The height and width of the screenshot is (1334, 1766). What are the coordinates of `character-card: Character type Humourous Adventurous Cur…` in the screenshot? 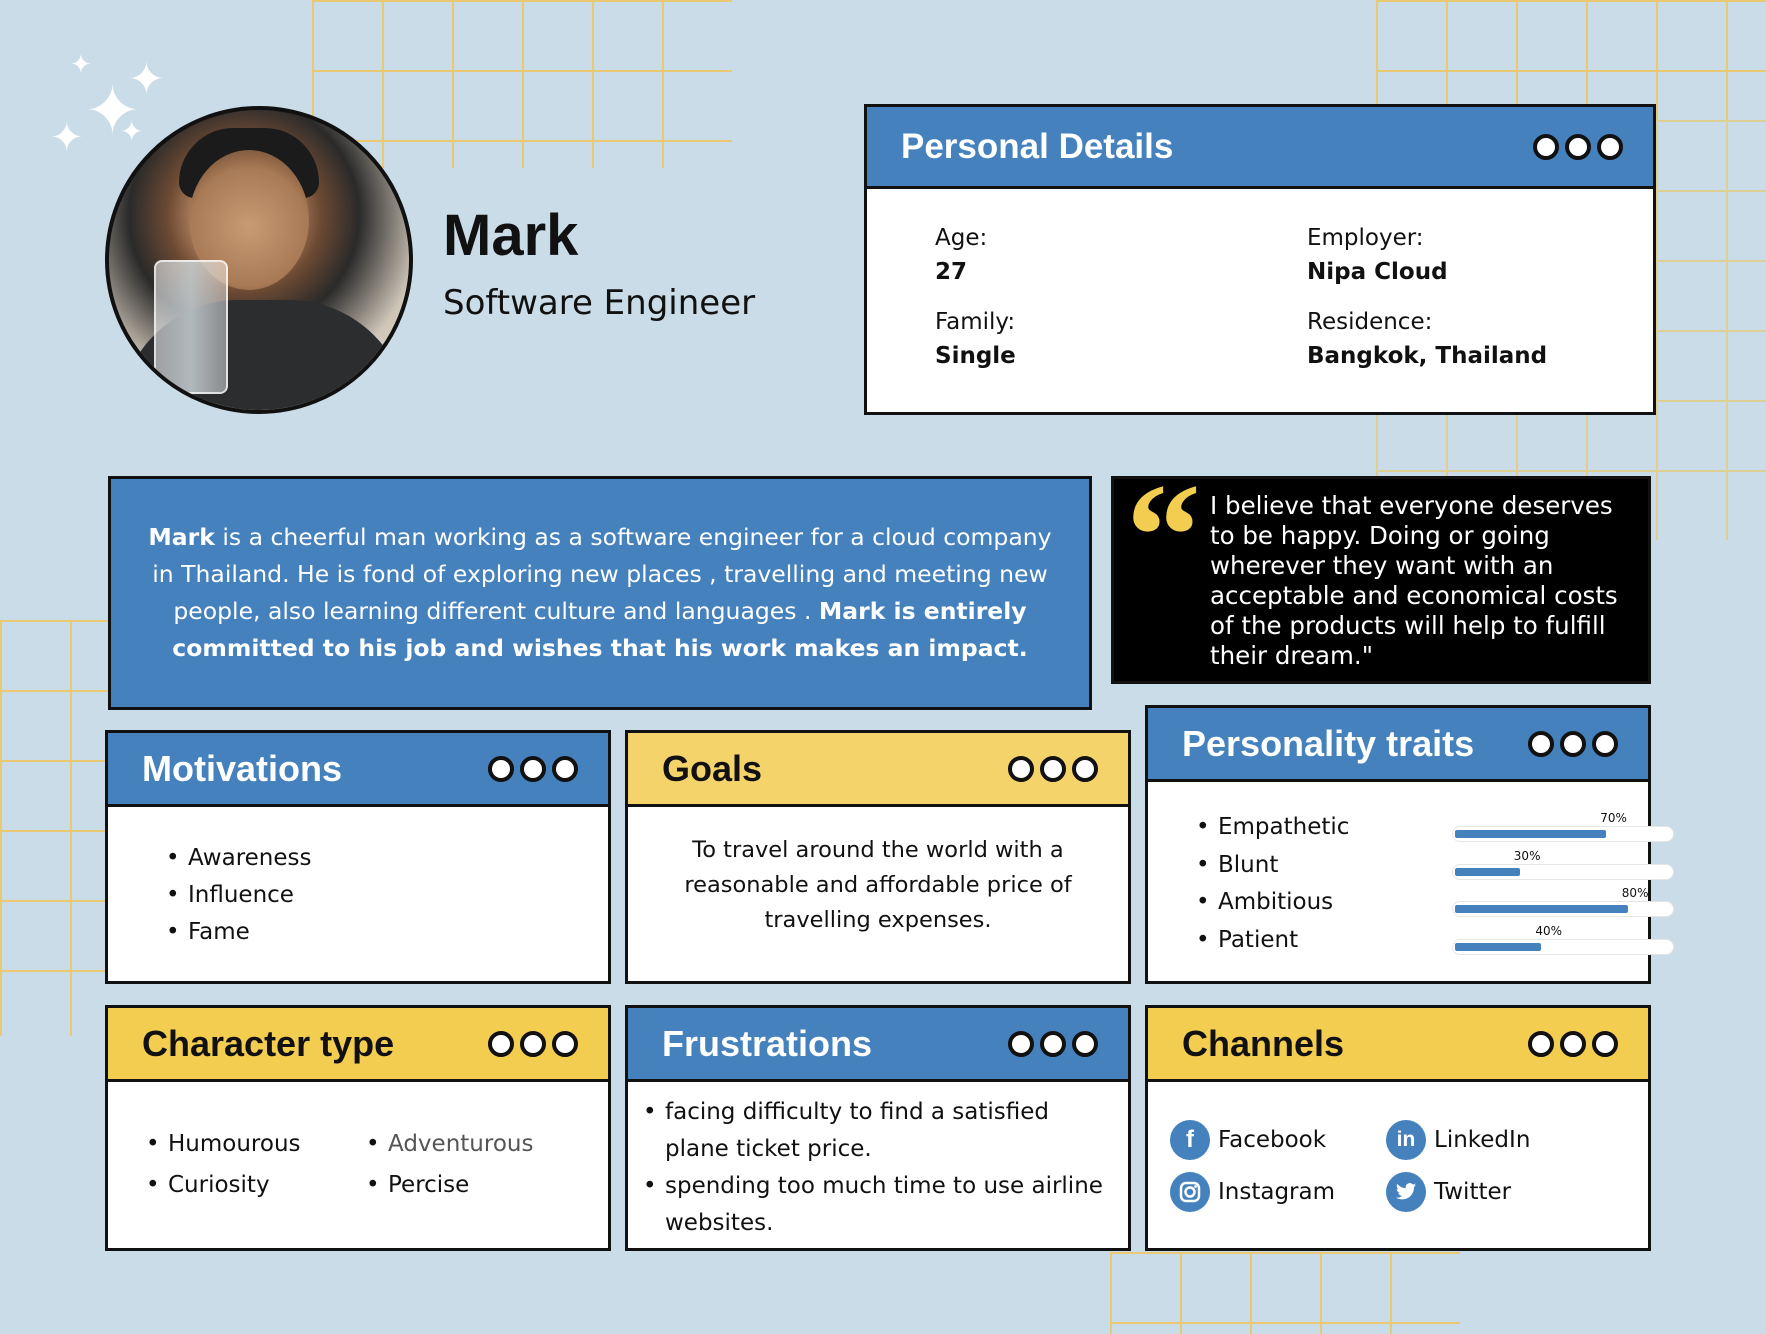 It's located at (358, 1128).